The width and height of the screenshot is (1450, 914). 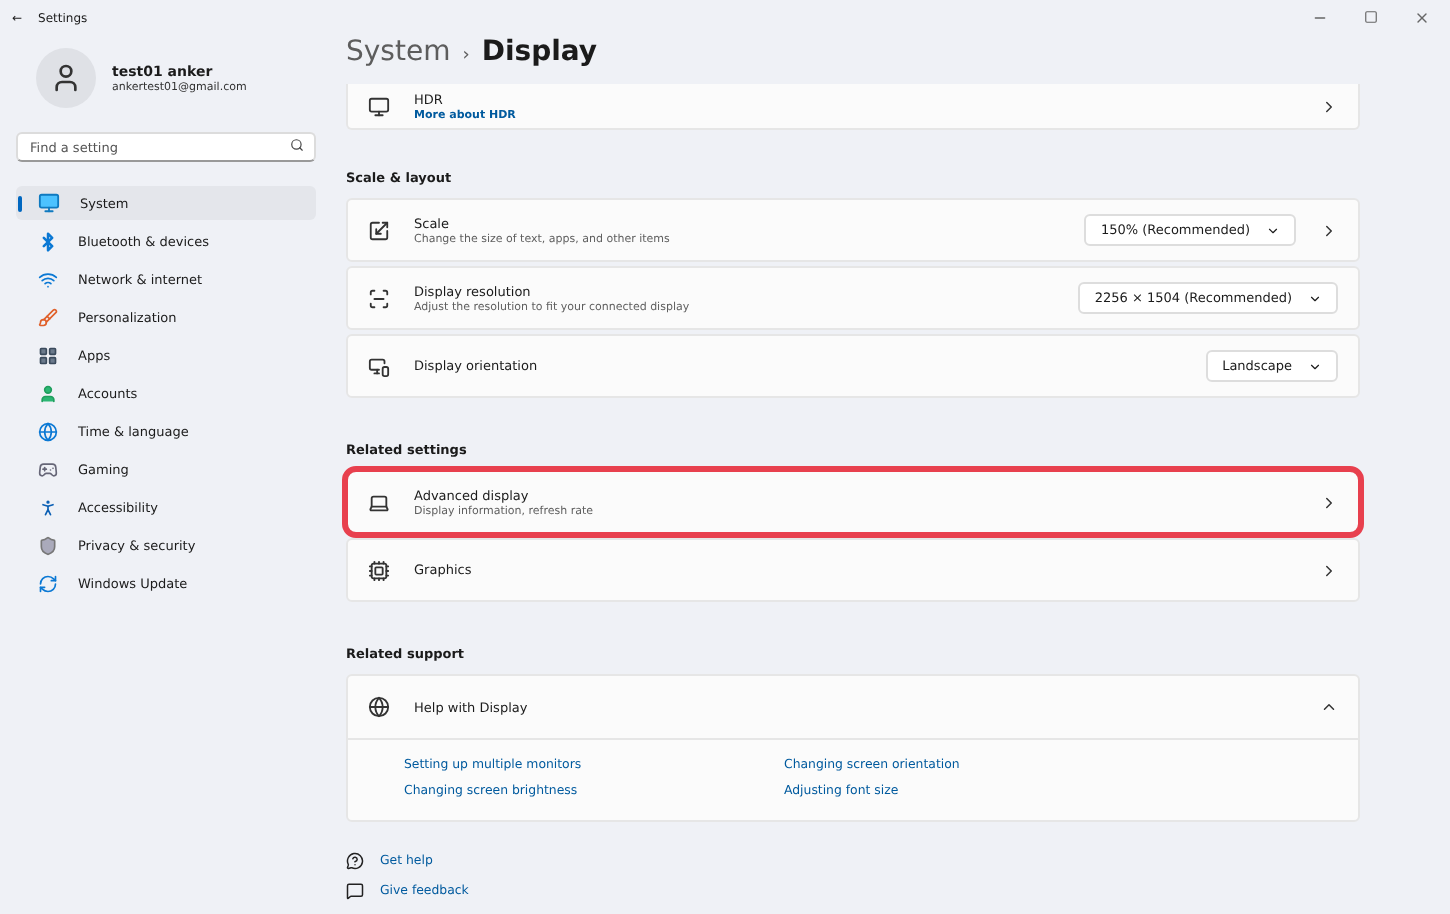 What do you see at coordinates (379, 366) in the screenshot?
I see `orientation-icon` at bounding box center [379, 366].